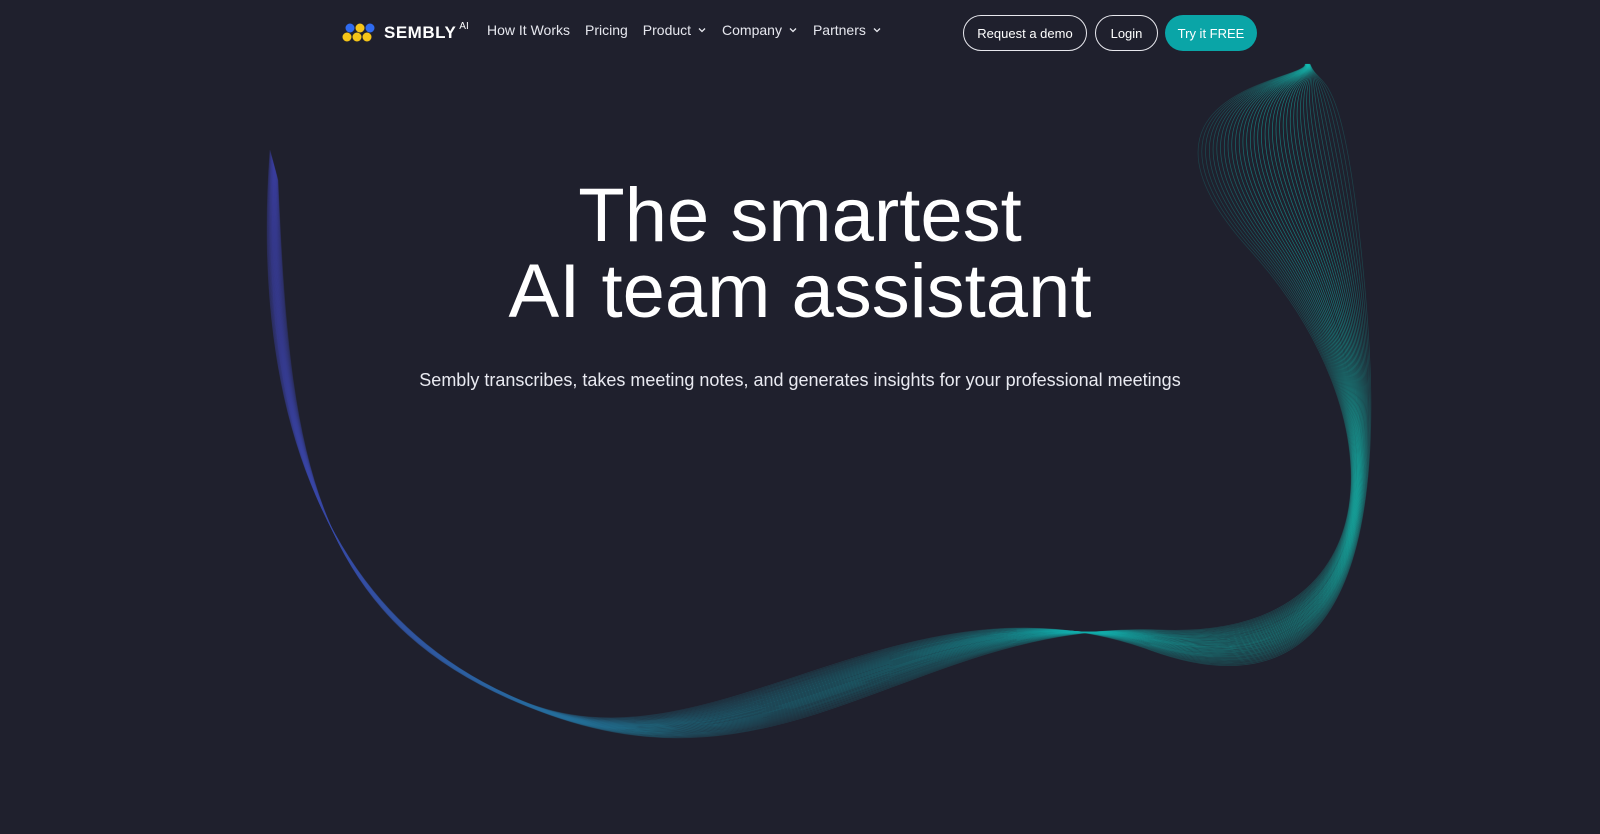 The height and width of the screenshot is (834, 1600). Describe the element at coordinates (420, 32) in the screenshot. I see `logo-wordmark: SEMBLY` at that location.